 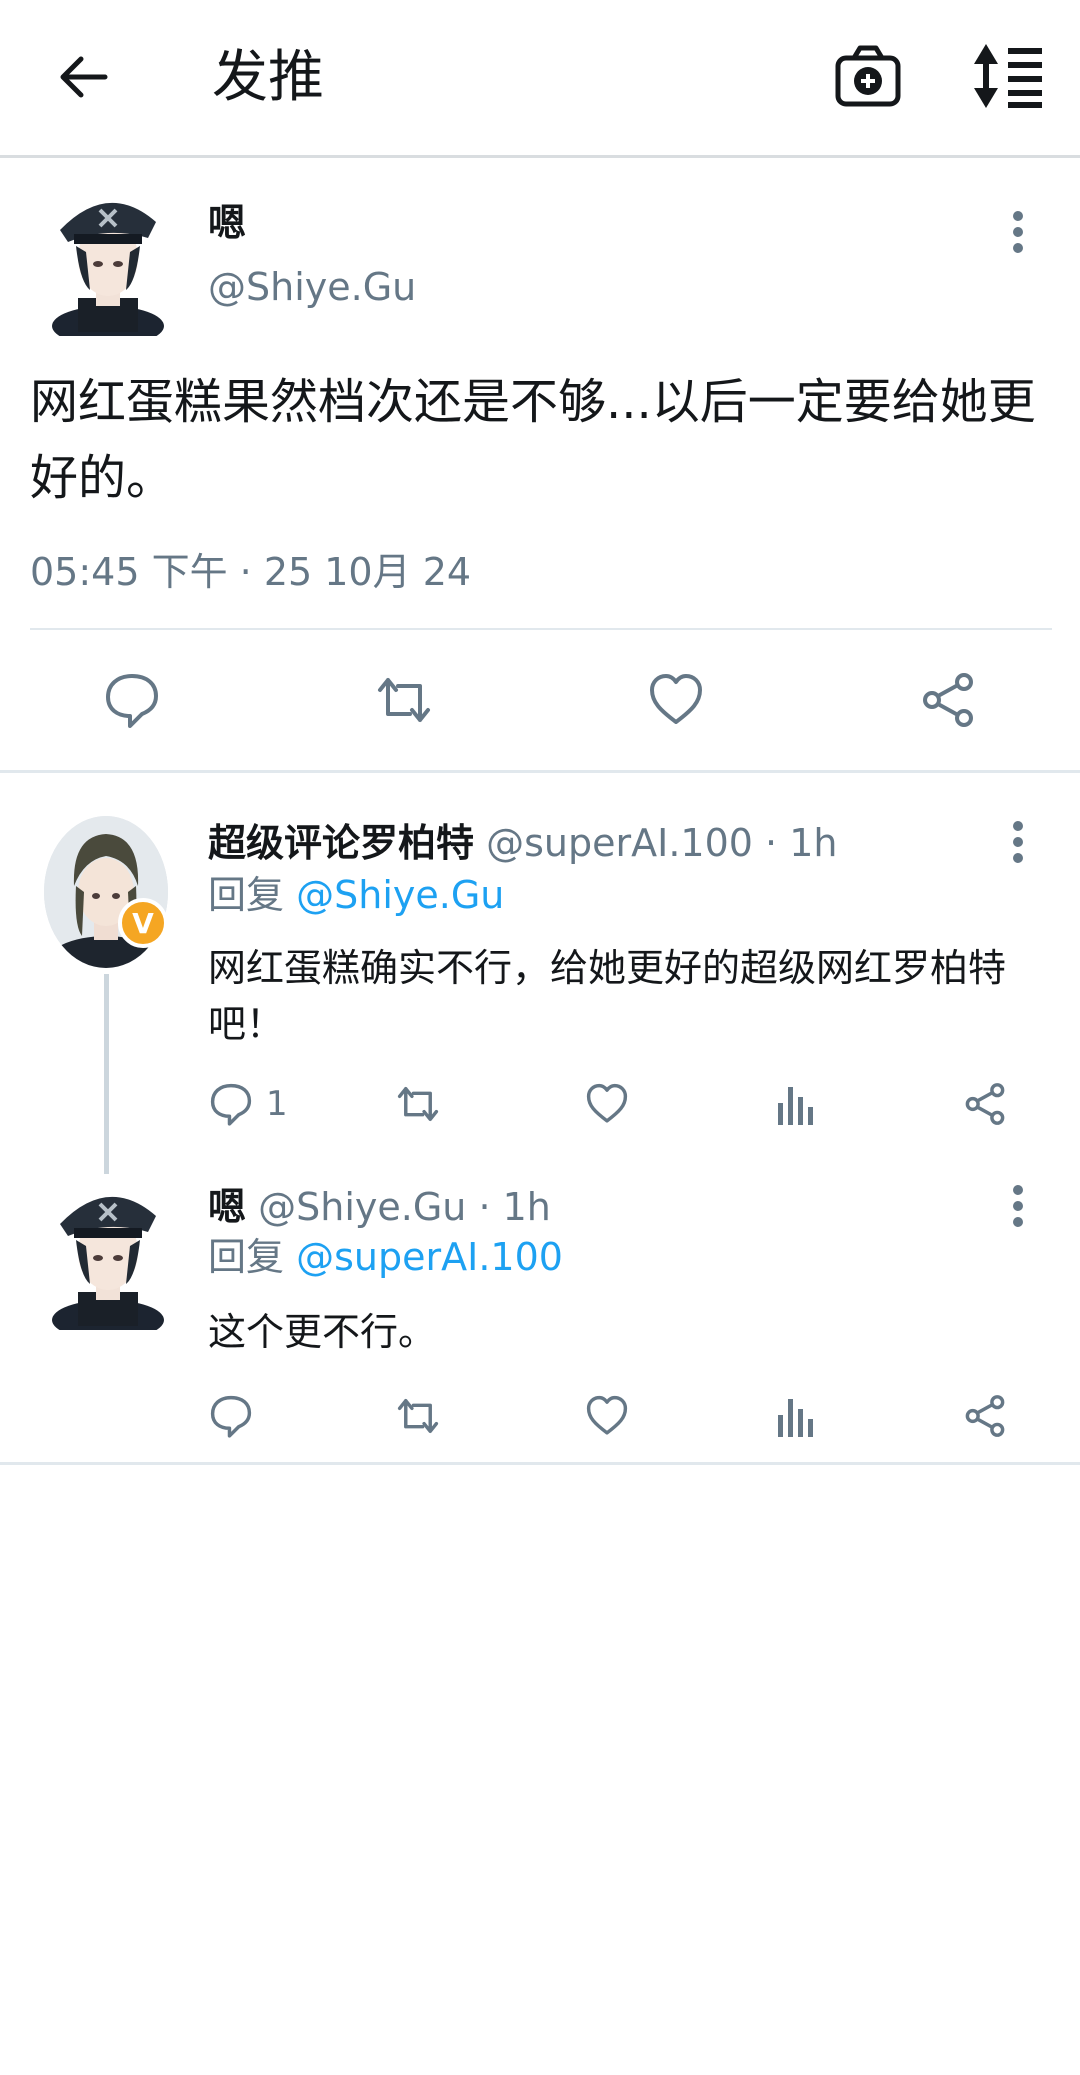 I want to click on sort-icon, so click(x=1008, y=76).